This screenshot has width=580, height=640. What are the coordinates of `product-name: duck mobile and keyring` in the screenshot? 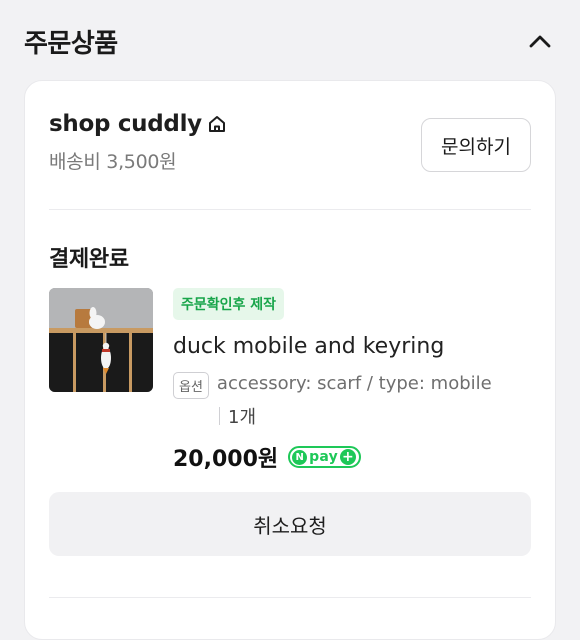 It's located at (354, 346).